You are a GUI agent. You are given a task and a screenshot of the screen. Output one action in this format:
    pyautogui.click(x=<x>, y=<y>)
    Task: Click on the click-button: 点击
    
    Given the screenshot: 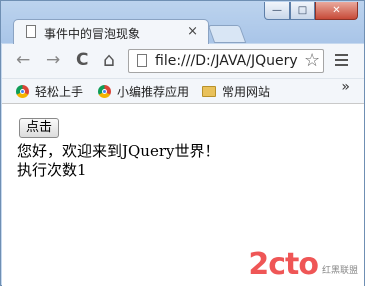 What is the action you would take?
    pyautogui.click(x=39, y=128)
    